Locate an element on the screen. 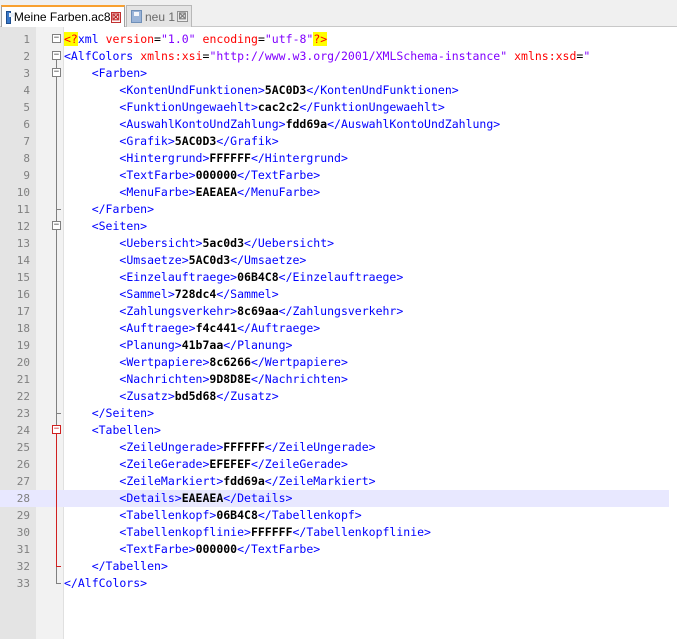 This screenshot has width=677, height=639. xml-open-tag: <Umsaetze> is located at coordinates (154, 260).